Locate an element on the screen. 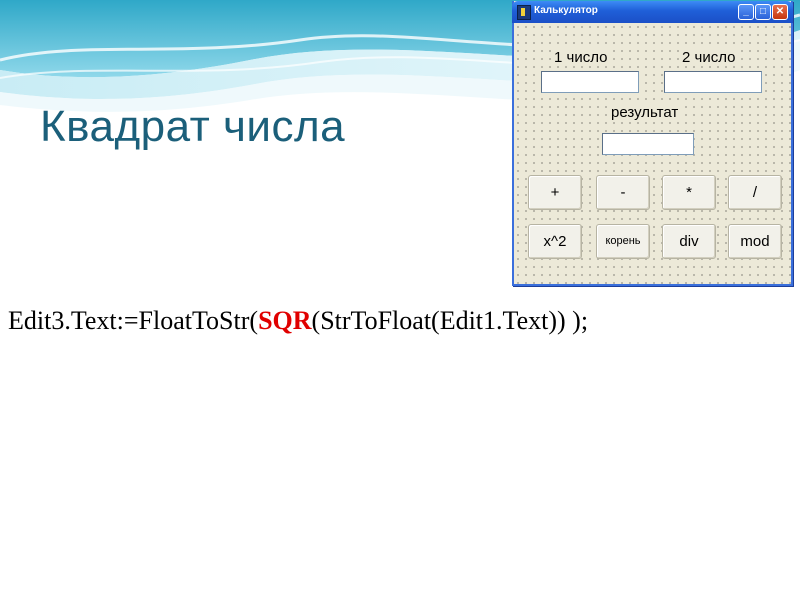 The width and height of the screenshot is (800, 600). minimize-button: _ is located at coordinates (746, 12).